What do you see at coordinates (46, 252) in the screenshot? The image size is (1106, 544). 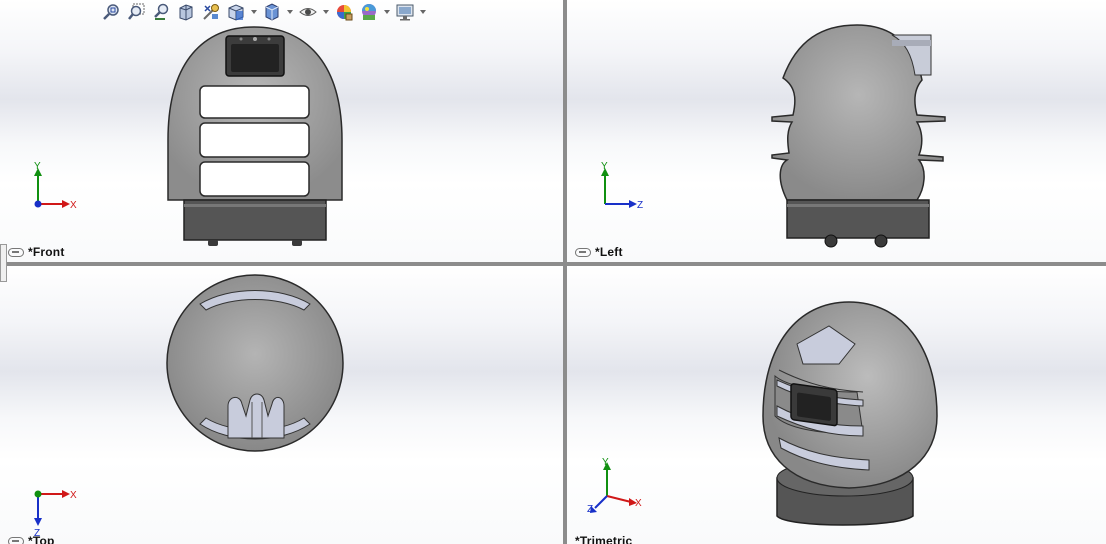 I see `viewport-title: *Front` at bounding box center [46, 252].